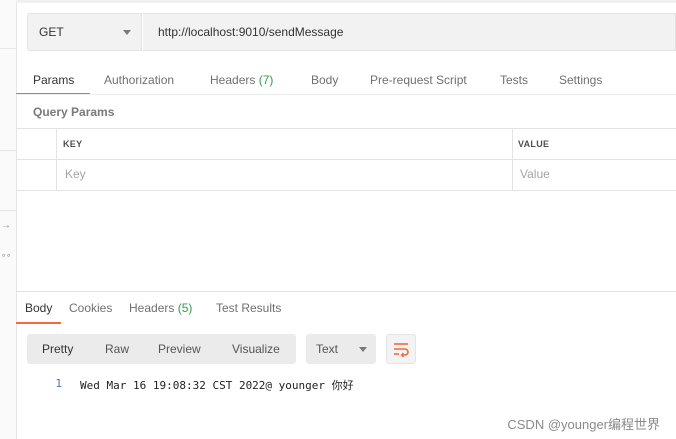 The width and height of the screenshot is (676, 439). What do you see at coordinates (73, 144) in the screenshot?
I see `key-column-header: KEY` at bounding box center [73, 144].